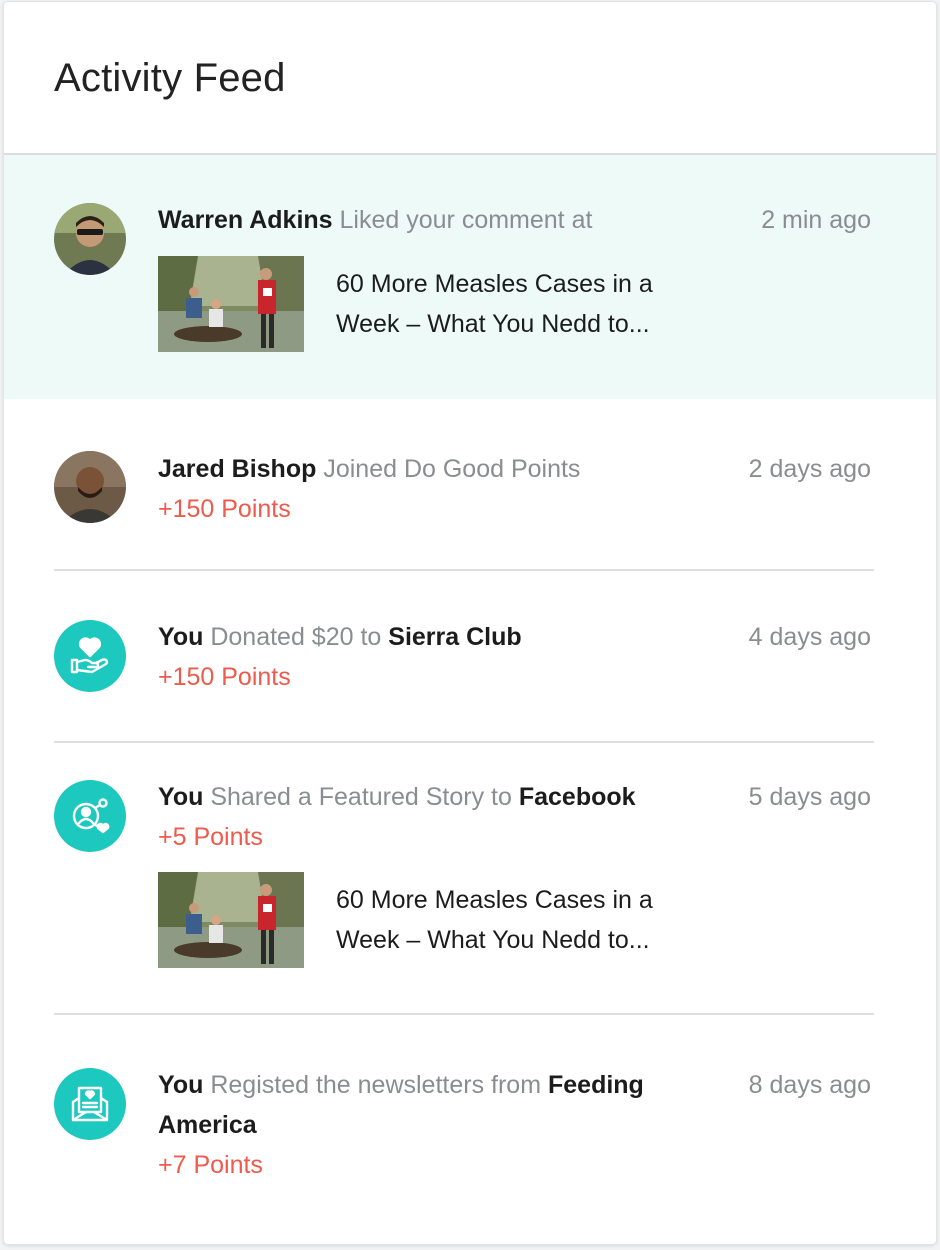 The width and height of the screenshot is (940, 1250). What do you see at coordinates (90, 656) in the screenshot?
I see `donate-hand-heart-icon` at bounding box center [90, 656].